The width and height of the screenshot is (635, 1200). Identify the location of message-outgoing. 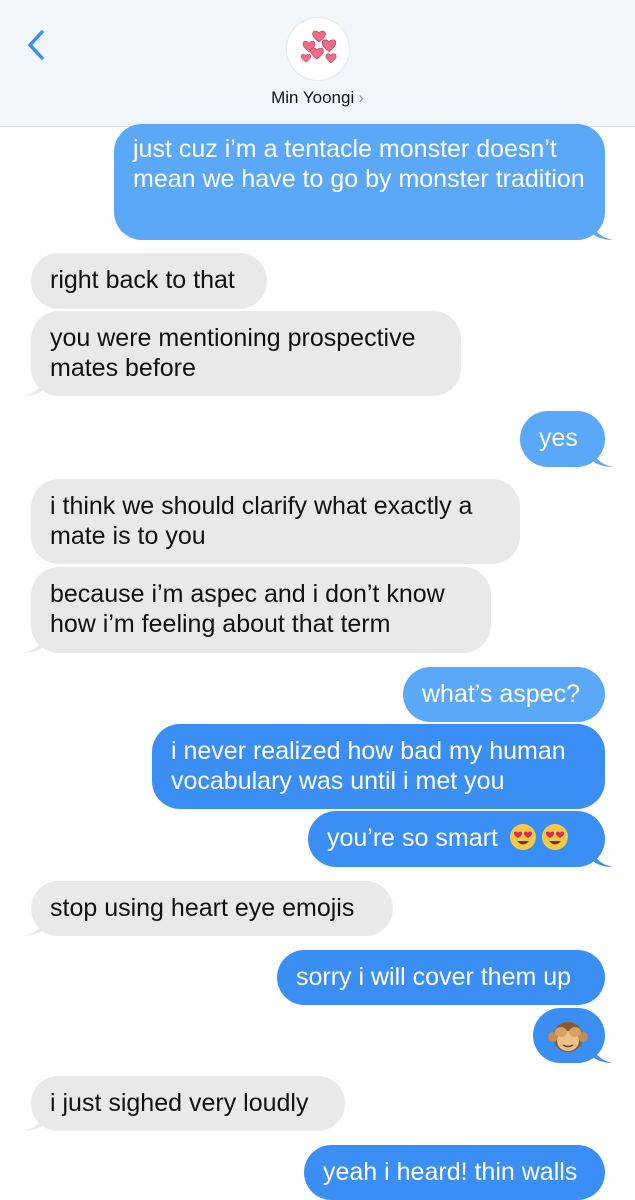
(573, 1035).